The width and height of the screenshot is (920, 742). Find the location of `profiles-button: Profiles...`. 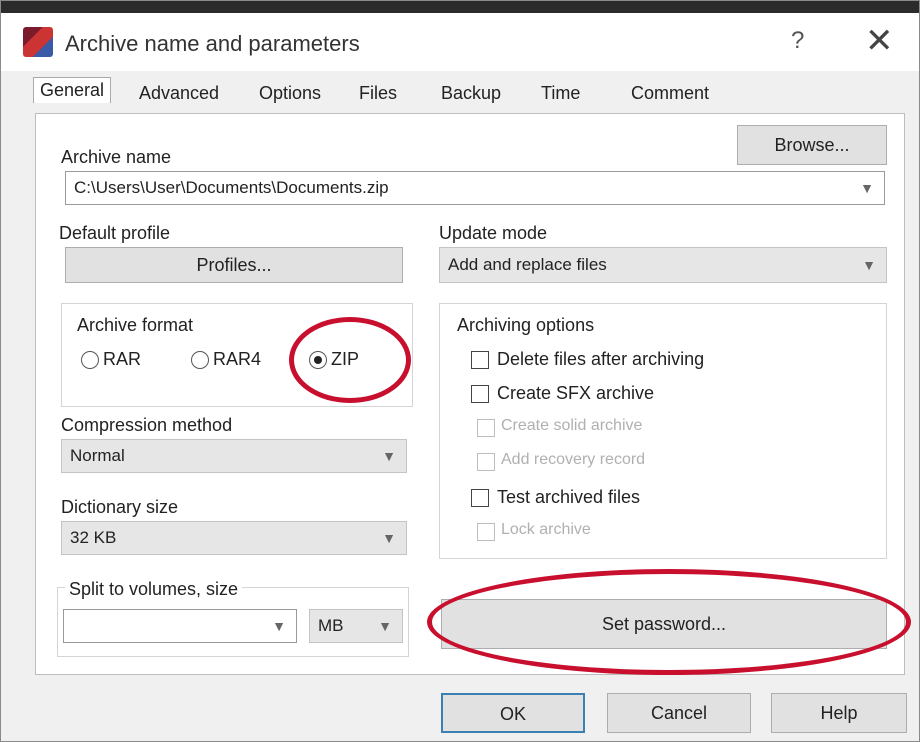

profiles-button: Profiles... is located at coordinates (234, 265).